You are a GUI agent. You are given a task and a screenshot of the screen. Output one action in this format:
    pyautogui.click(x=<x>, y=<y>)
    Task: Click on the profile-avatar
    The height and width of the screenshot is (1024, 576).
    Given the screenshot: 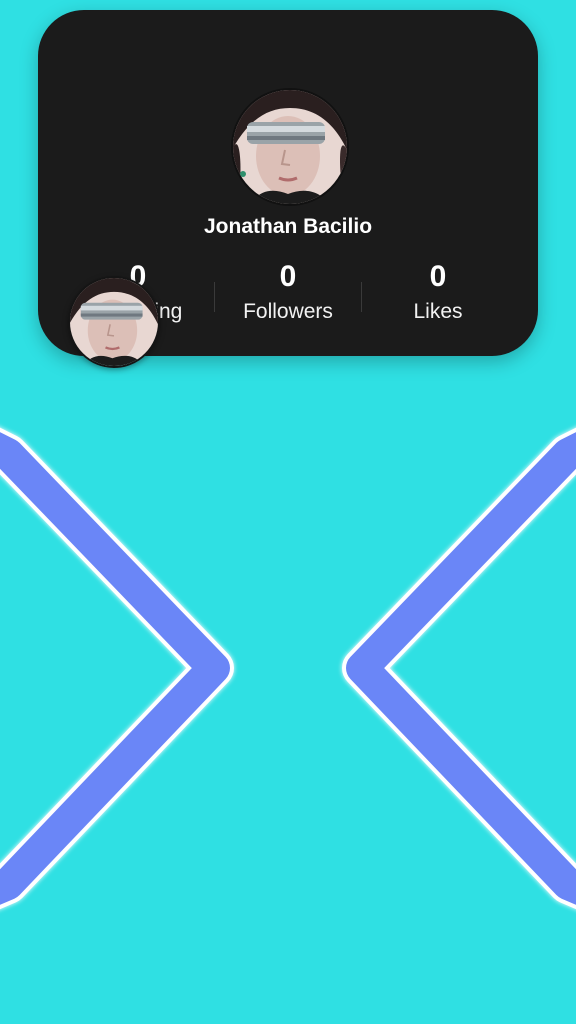 What is the action you would take?
    pyautogui.click(x=290, y=147)
    